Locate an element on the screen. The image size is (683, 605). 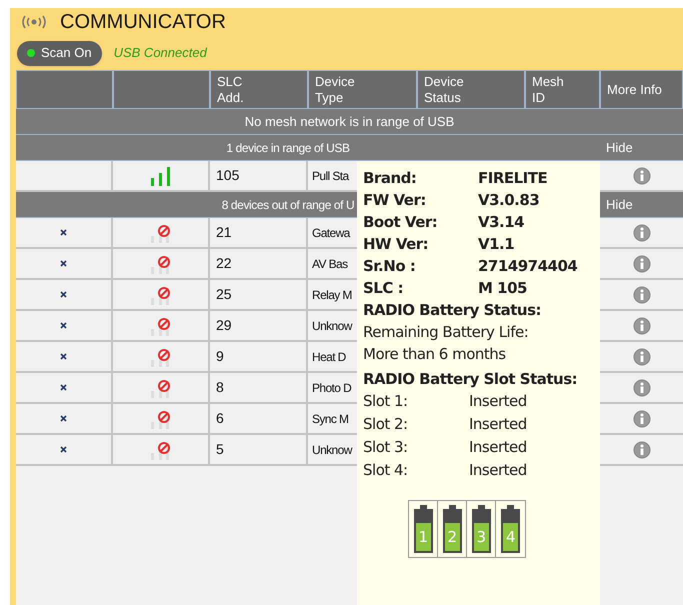
table-cell-text: Sync M is located at coordinates (330, 419).